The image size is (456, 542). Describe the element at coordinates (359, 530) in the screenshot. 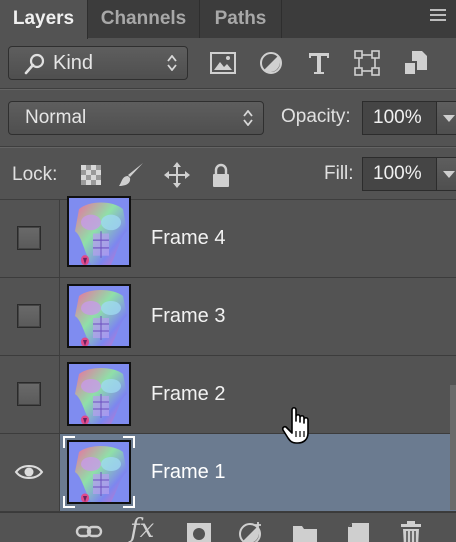

I see `new-layer-icon` at that location.